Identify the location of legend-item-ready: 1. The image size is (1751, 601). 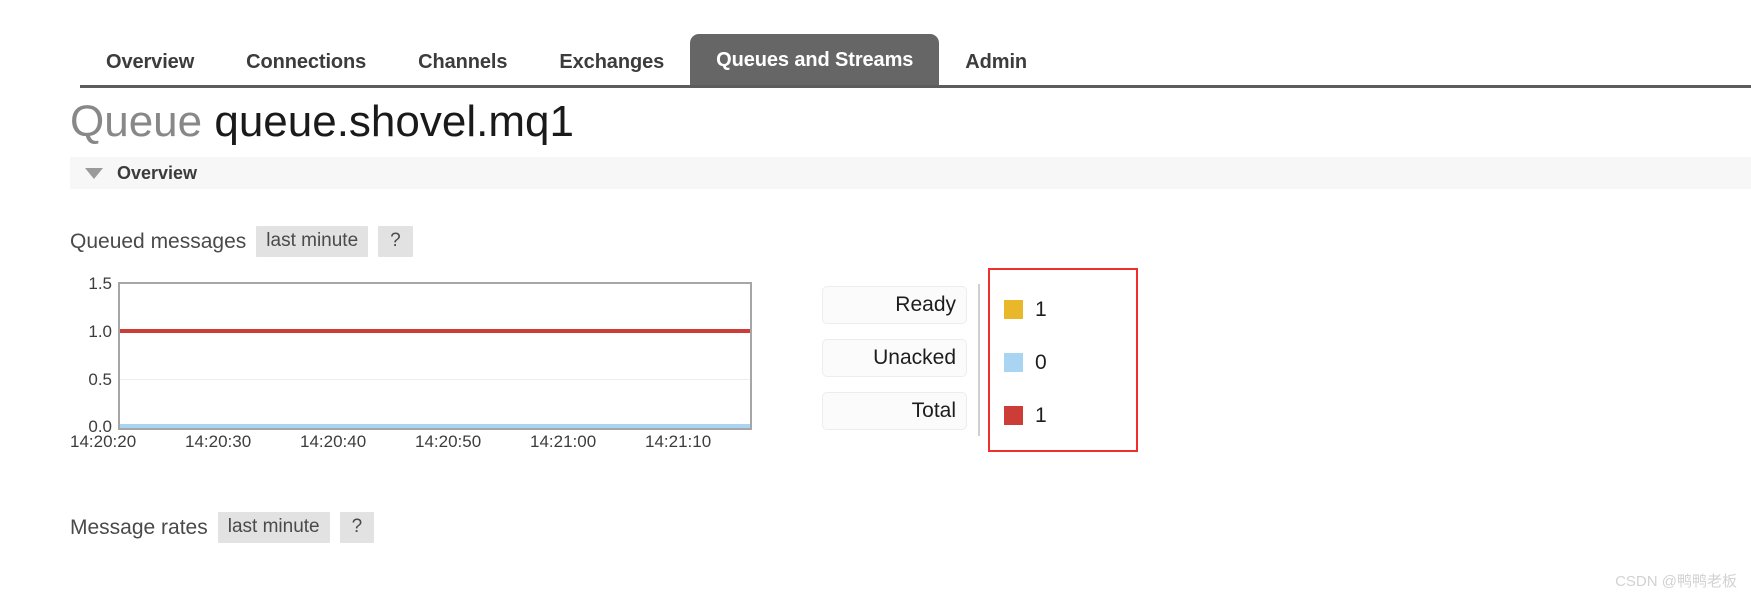
(1070, 309).